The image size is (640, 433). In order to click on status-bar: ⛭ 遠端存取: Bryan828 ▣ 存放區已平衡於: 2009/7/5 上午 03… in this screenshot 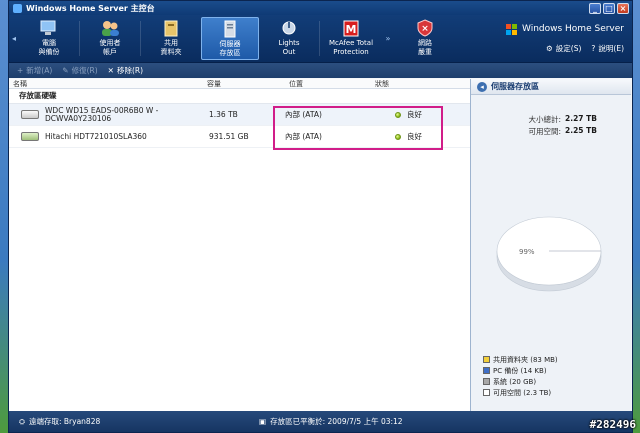, I will do `click(320, 421)`.